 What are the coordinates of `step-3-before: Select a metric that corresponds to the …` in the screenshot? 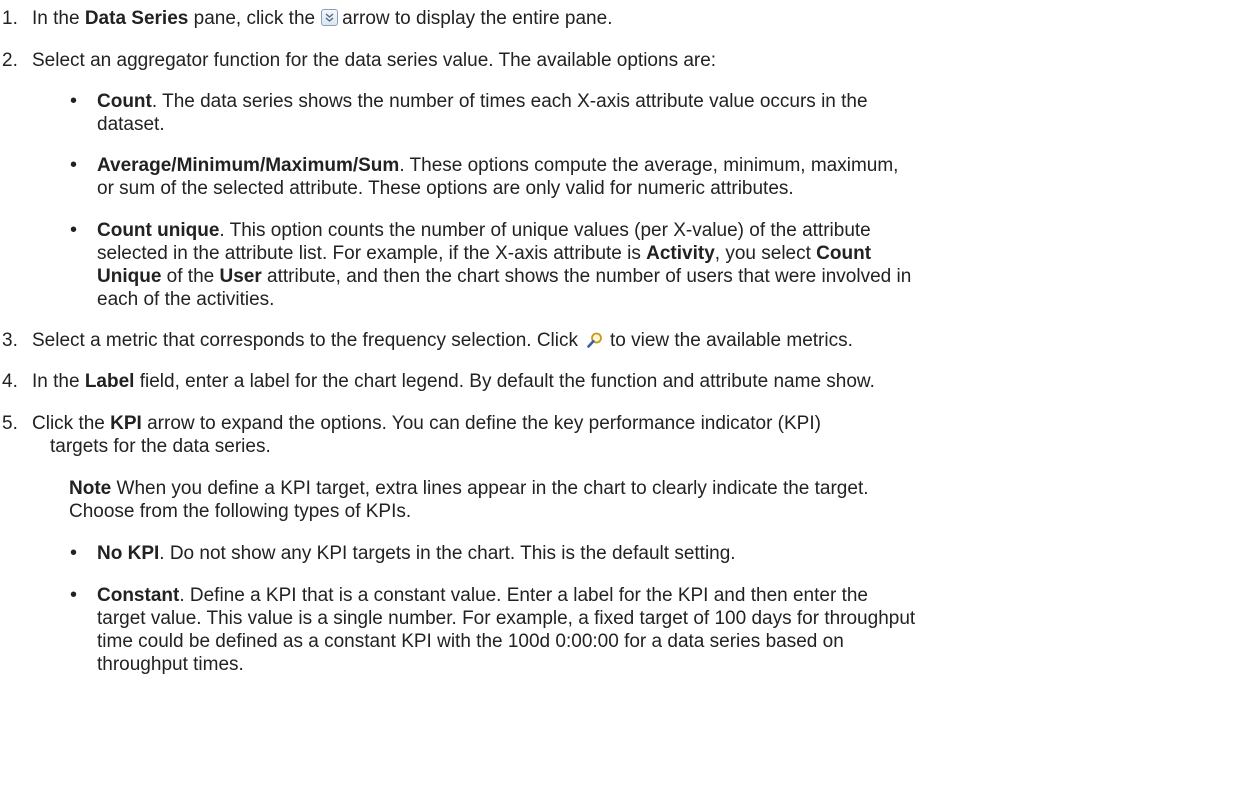 It's located at (305, 340).